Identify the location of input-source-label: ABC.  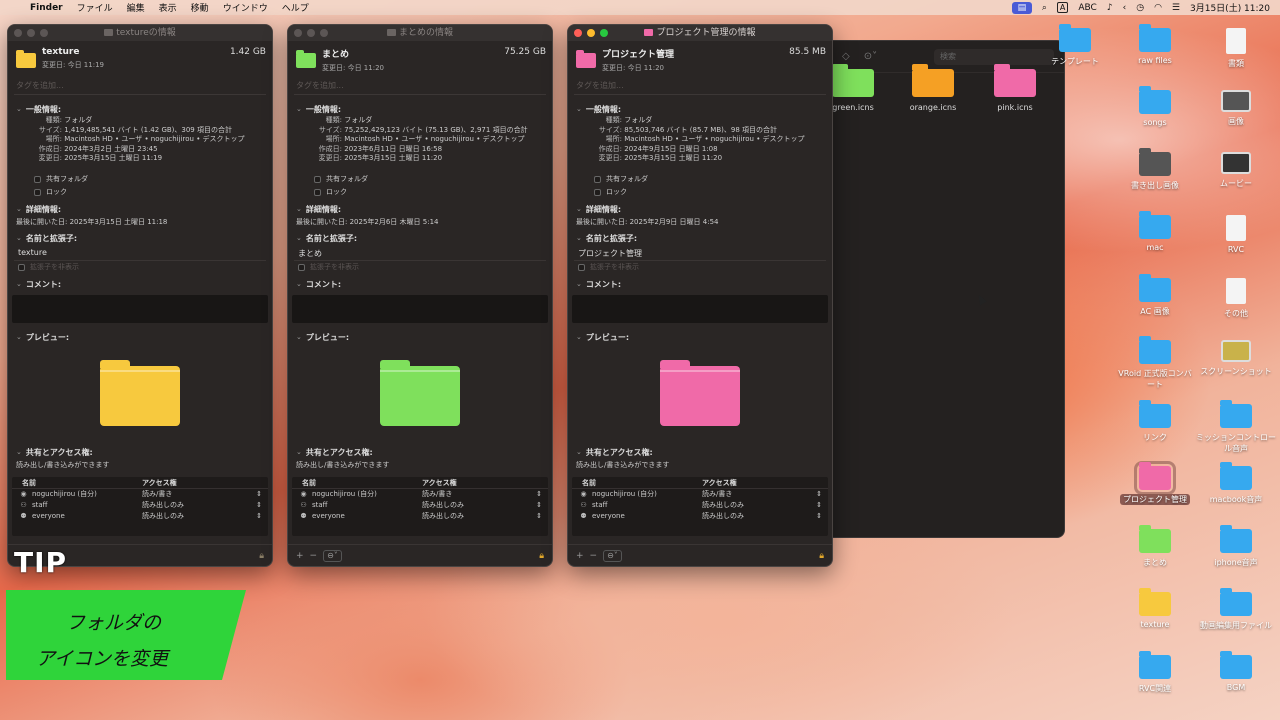
(1087, 8).